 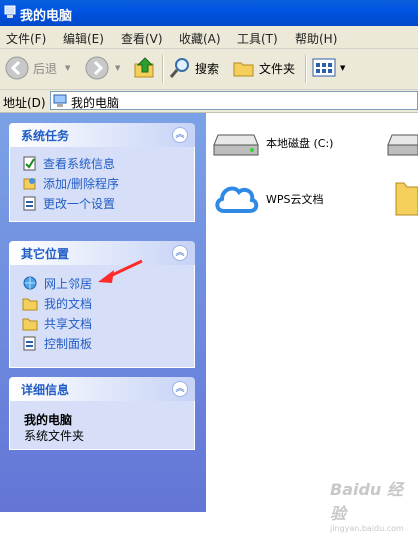 I want to click on place-my-documents: 我的文档, so click(x=57, y=303).